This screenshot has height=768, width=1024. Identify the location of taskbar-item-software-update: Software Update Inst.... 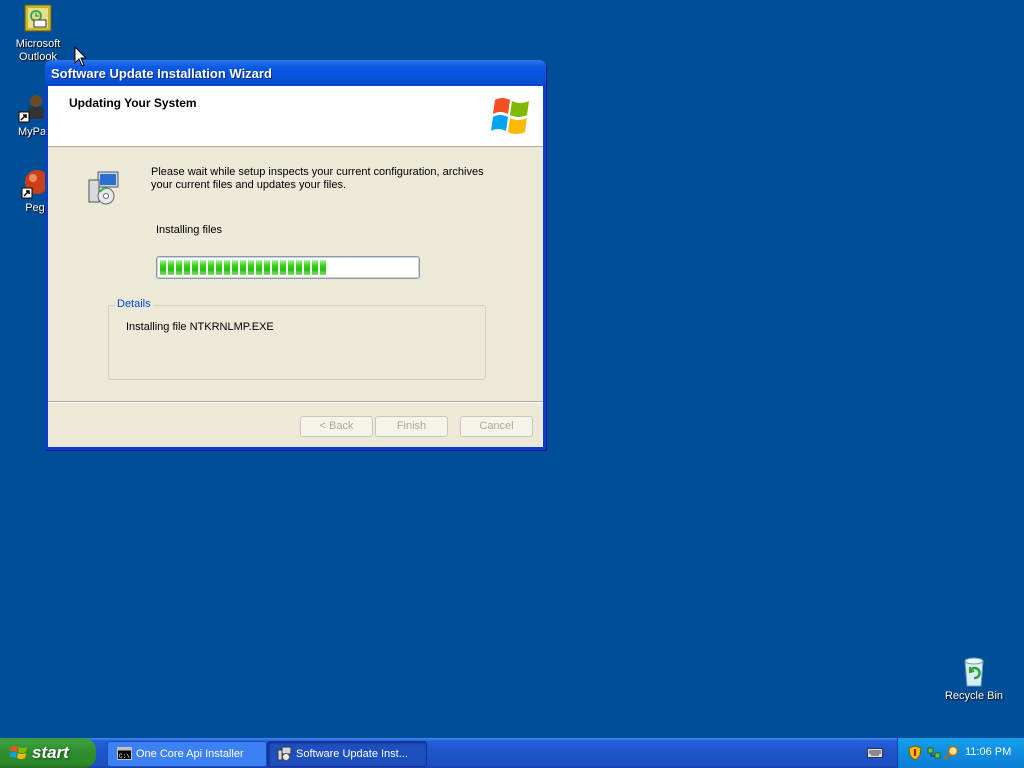
(347, 754).